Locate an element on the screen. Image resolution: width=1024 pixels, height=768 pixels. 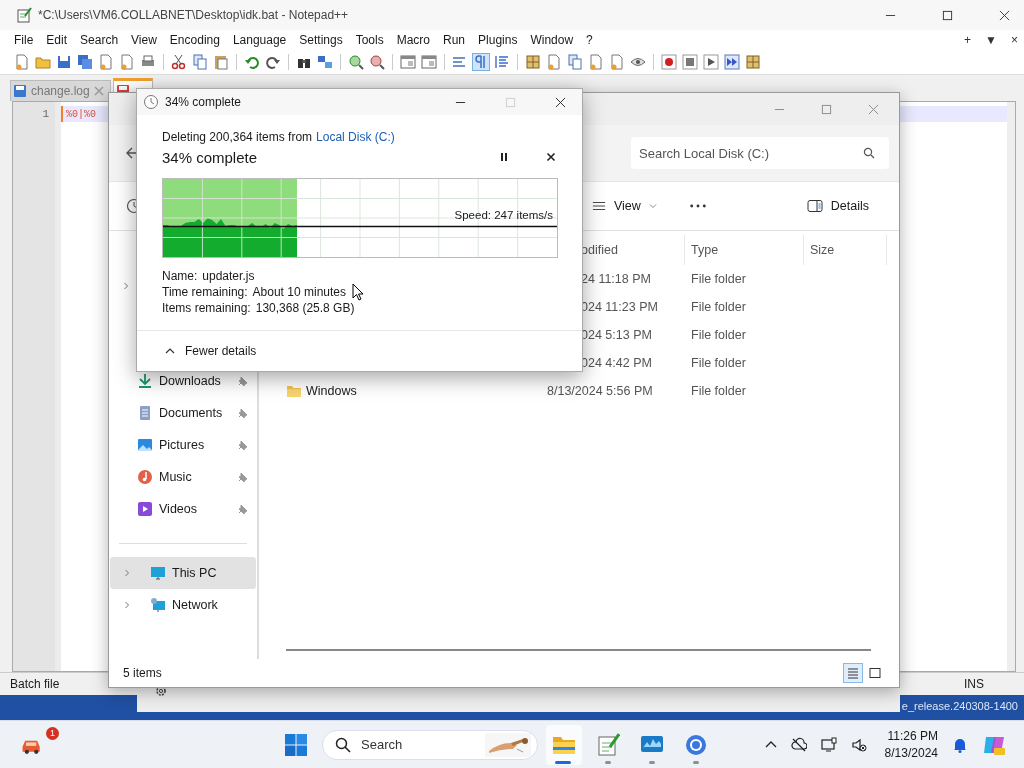
menu-item: Plugins is located at coordinates (498, 40).